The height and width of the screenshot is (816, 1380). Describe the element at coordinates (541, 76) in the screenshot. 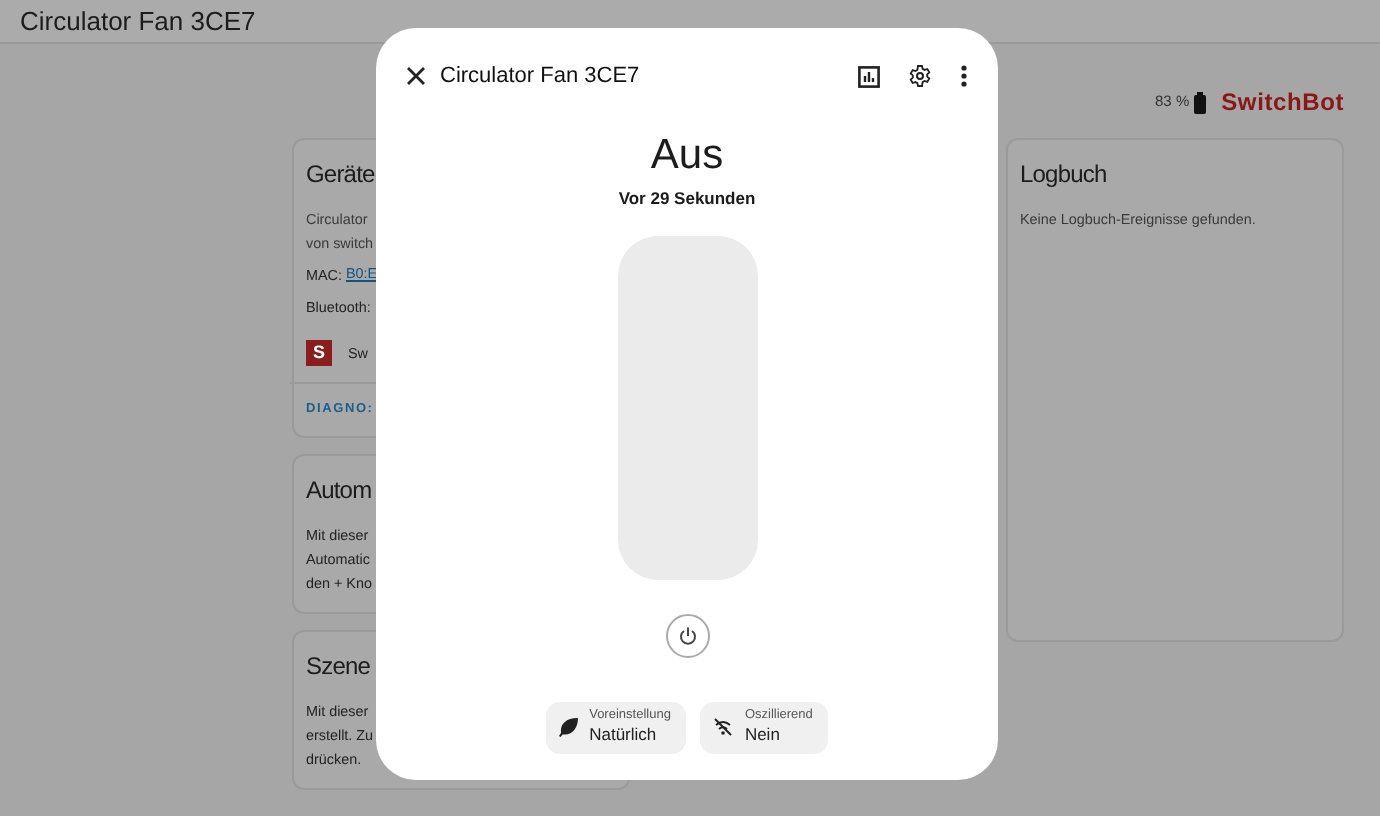

I see `dialog-title: Circulator Fan 3CE7` at that location.